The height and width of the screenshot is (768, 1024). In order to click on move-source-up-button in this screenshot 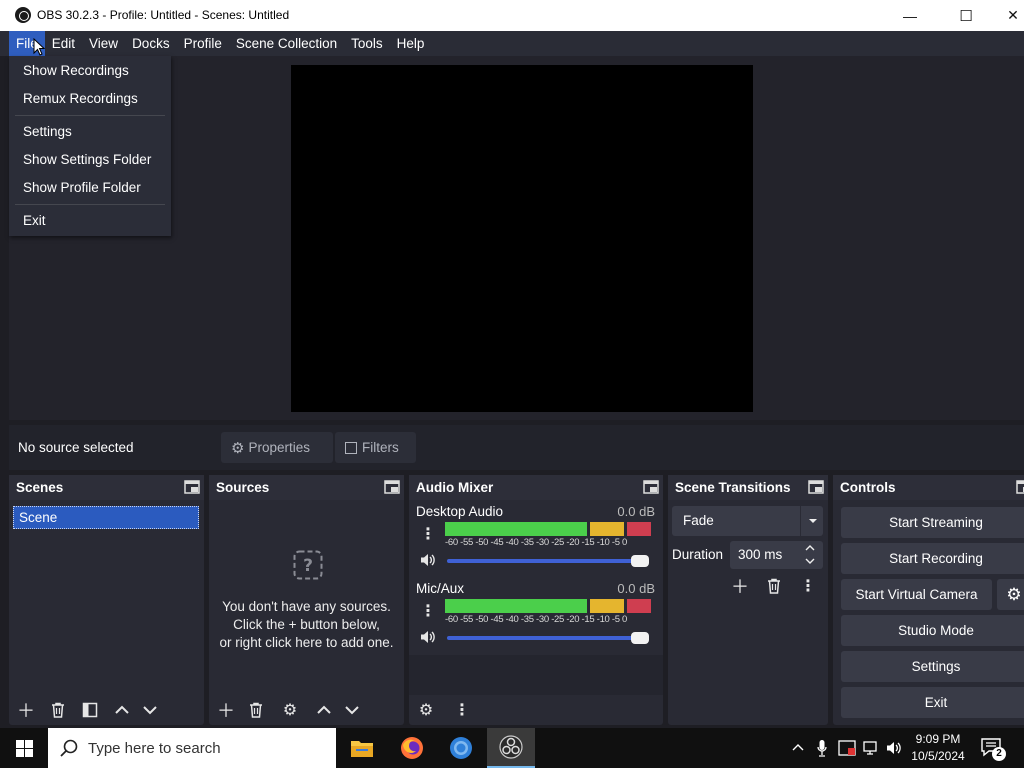, I will do `click(324, 710)`.